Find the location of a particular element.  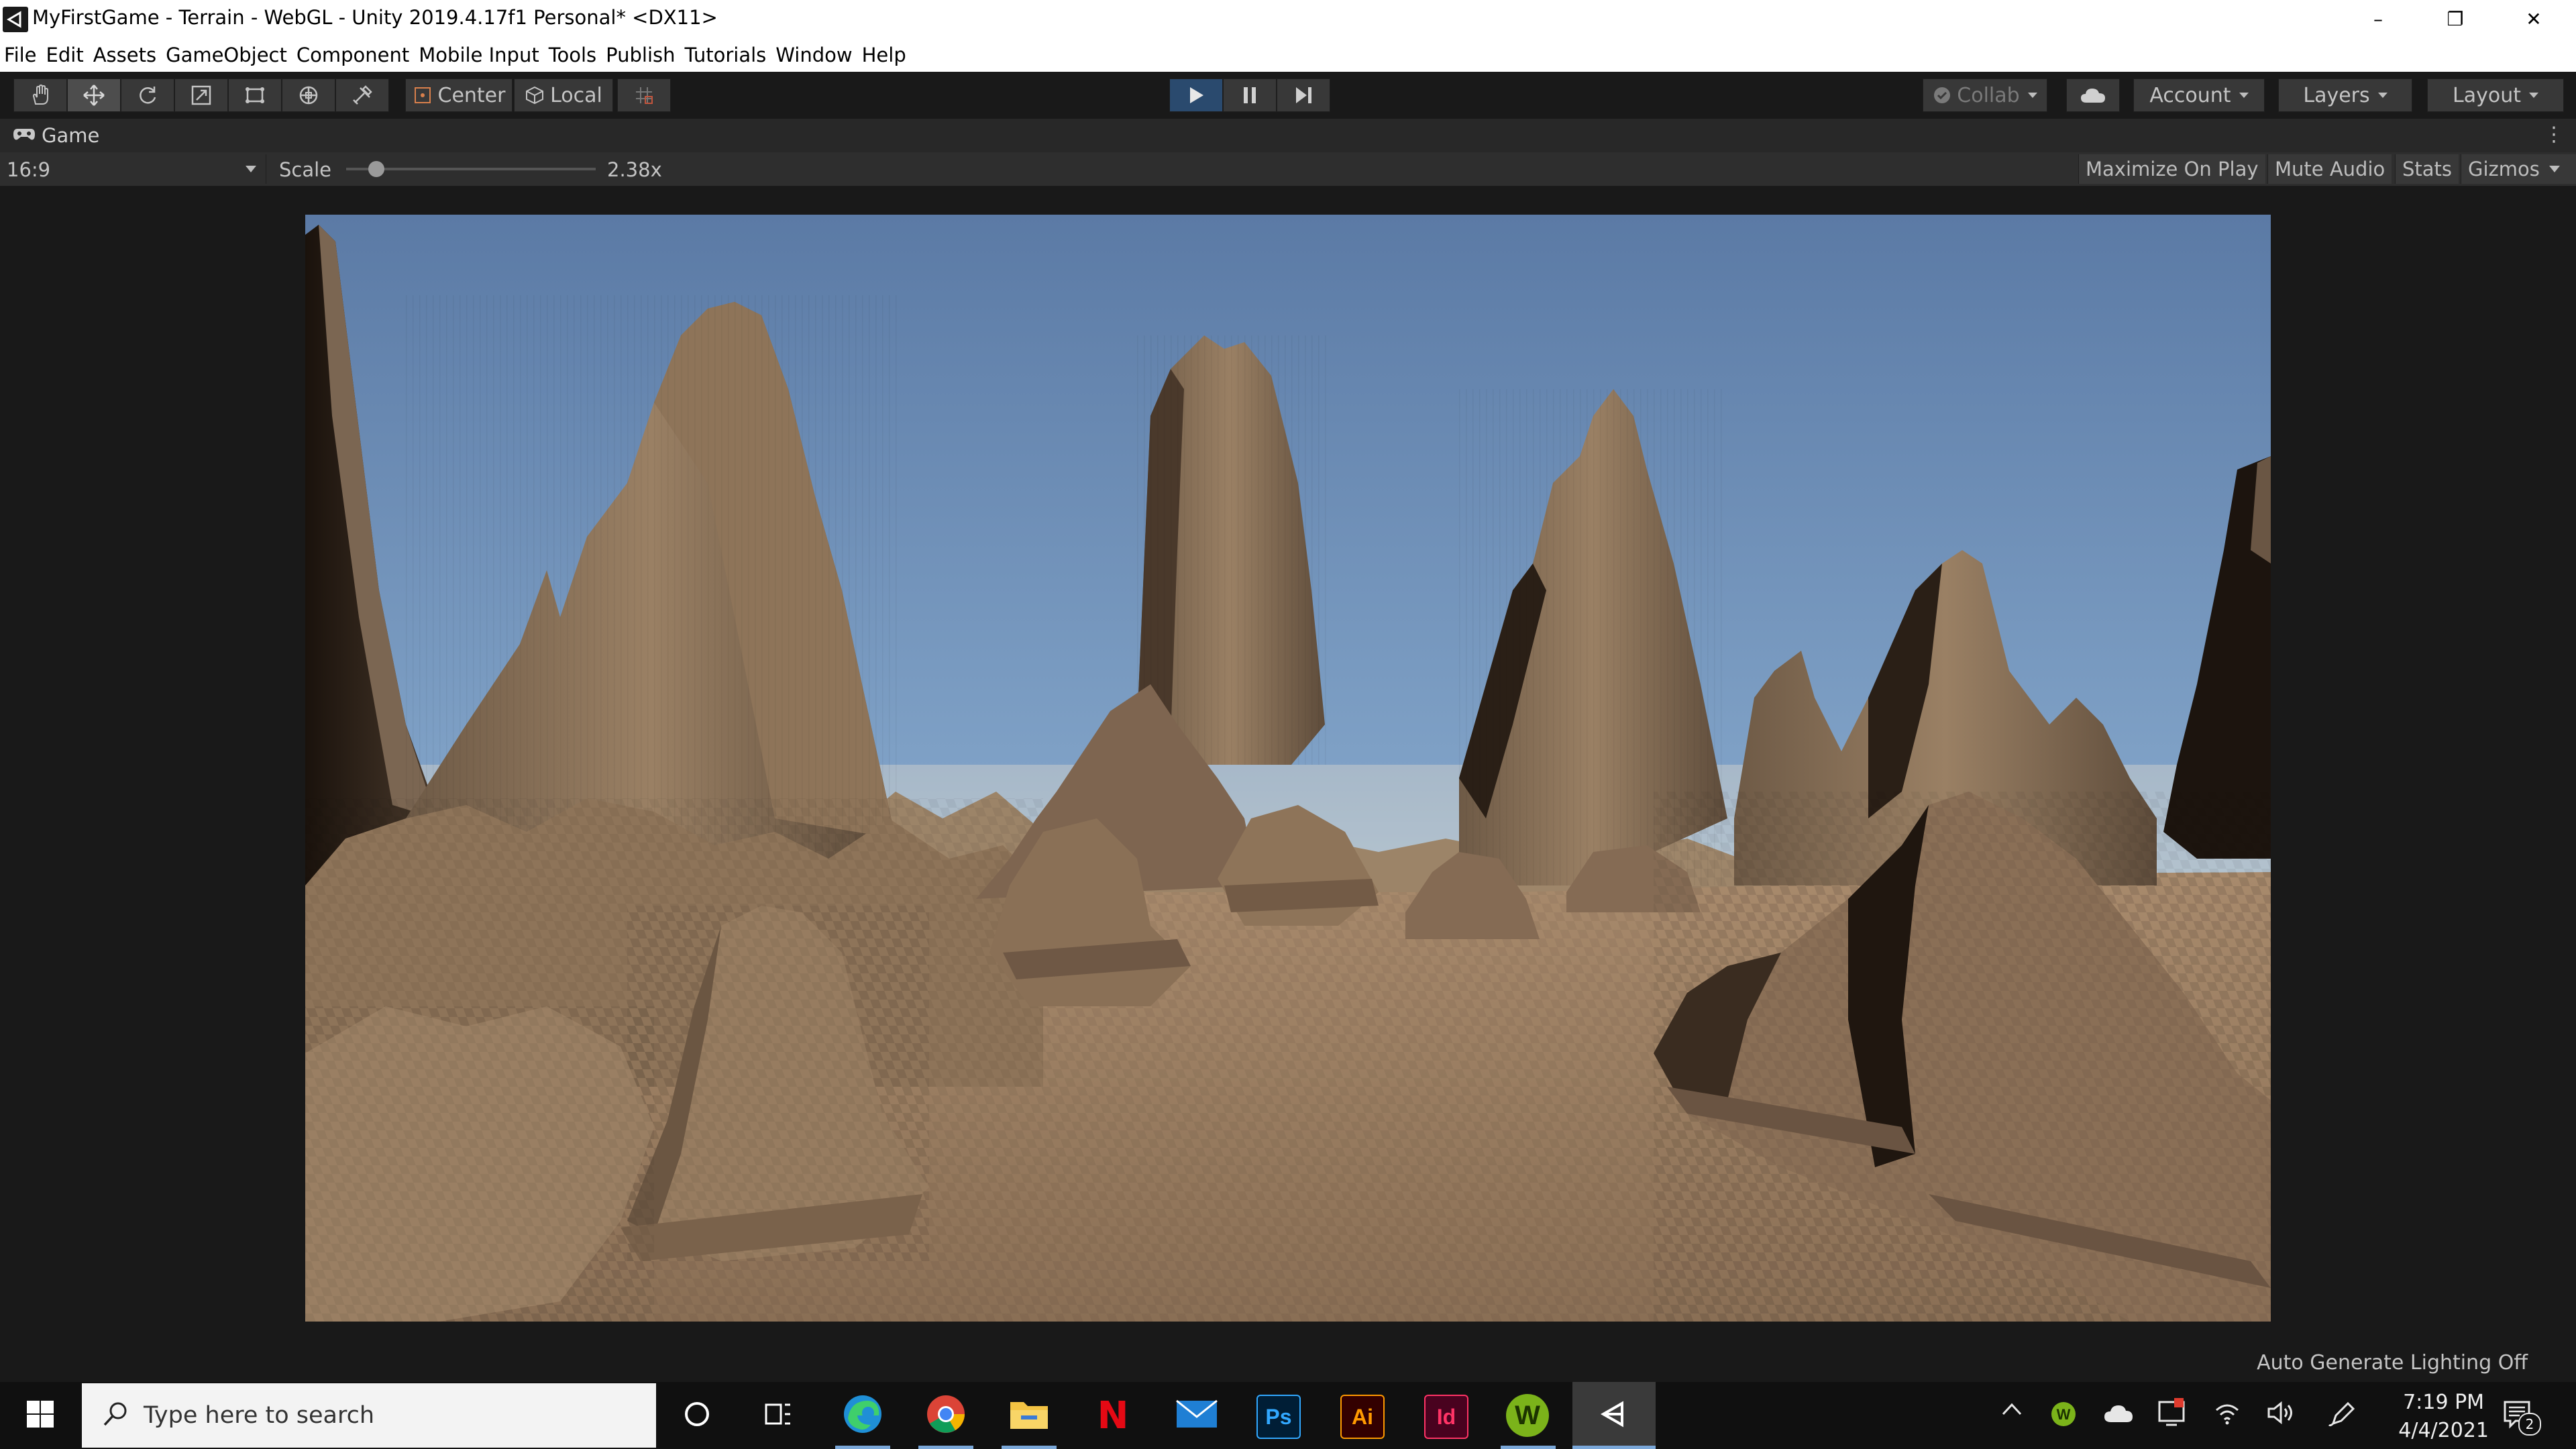

chrome-active-indicator is located at coordinates (945, 1447).